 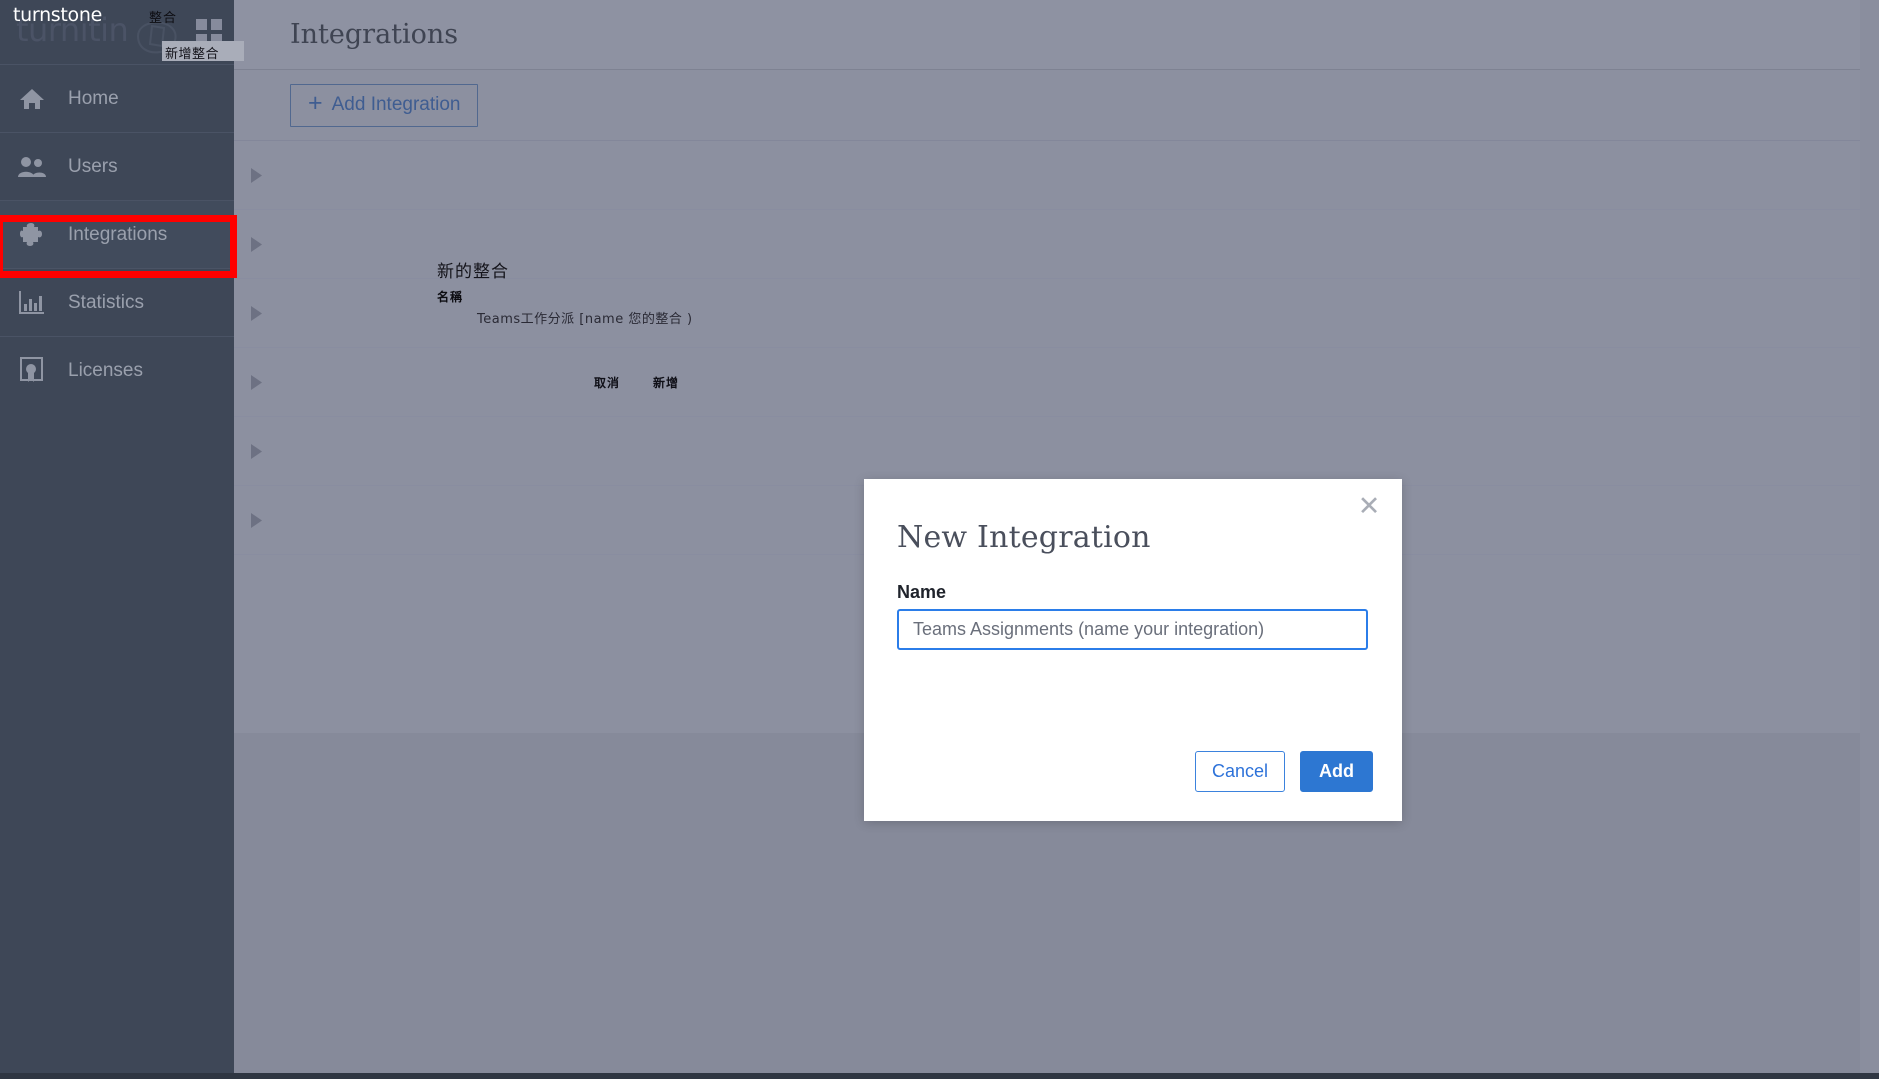 What do you see at coordinates (1239, 771) in the screenshot?
I see `cancel-button: Cancel` at bounding box center [1239, 771].